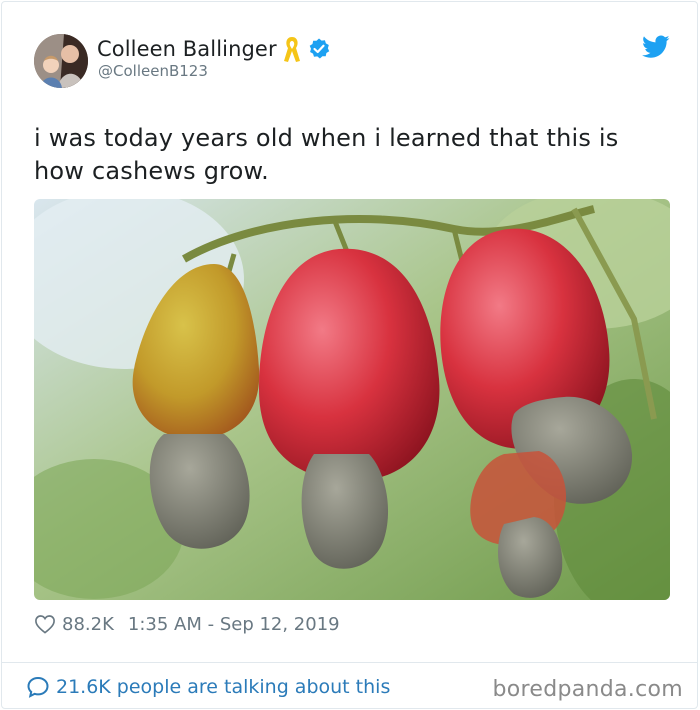  I want to click on speech-bubble-icon, so click(38, 687).